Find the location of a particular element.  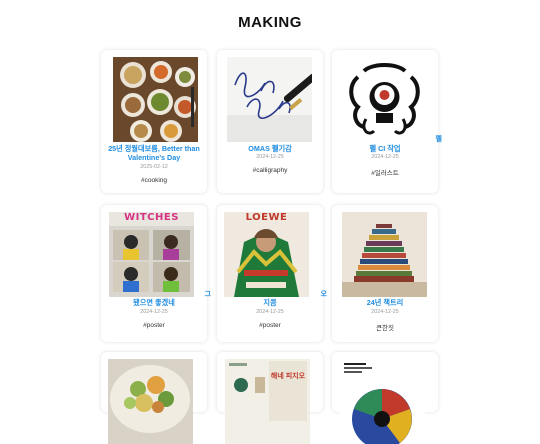

card-row3-2: 해네 피지오 is located at coordinates (270, 398).